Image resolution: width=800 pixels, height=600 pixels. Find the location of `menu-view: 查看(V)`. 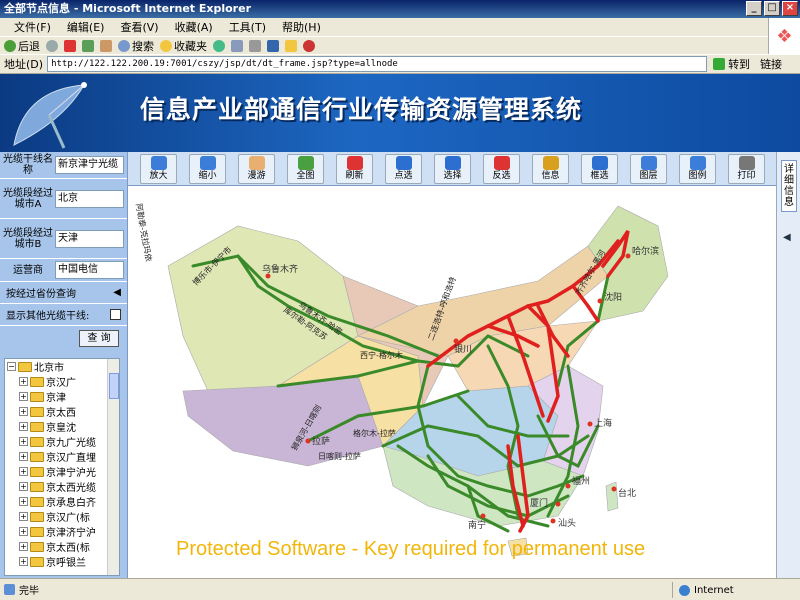

menu-view: 查看(V) is located at coordinates (139, 27).